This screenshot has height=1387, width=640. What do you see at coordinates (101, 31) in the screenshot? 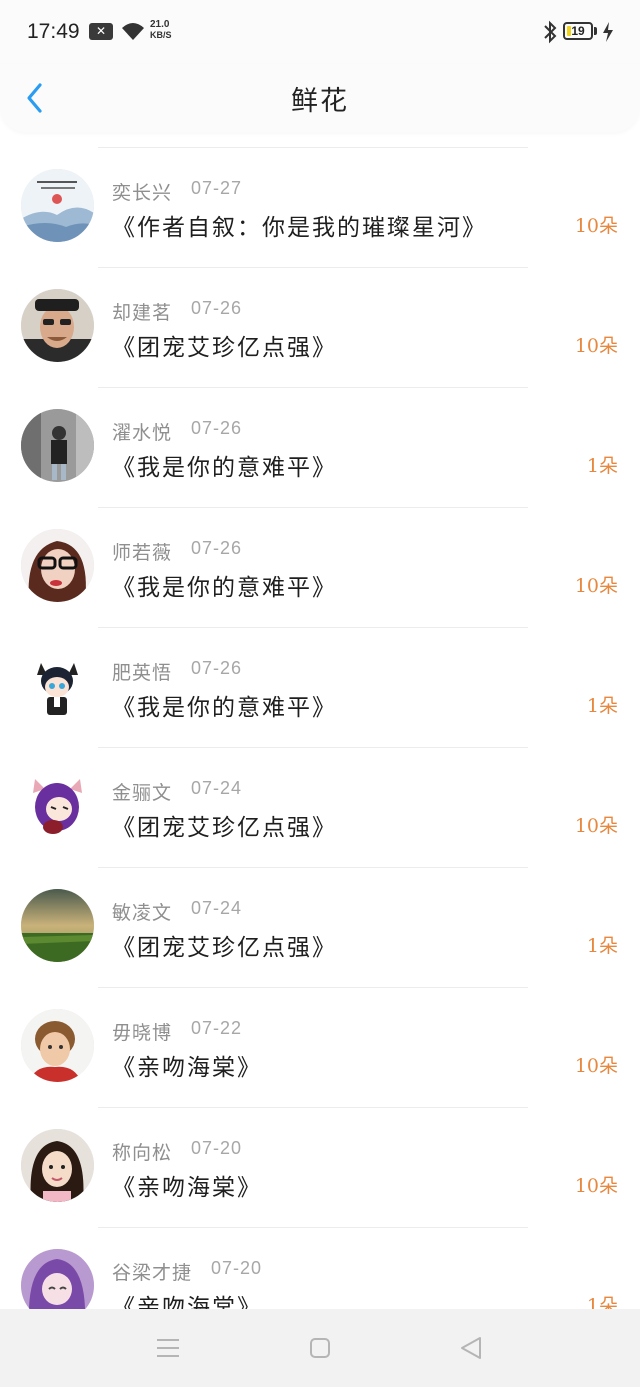
I see `notification-icon: ✕` at bounding box center [101, 31].